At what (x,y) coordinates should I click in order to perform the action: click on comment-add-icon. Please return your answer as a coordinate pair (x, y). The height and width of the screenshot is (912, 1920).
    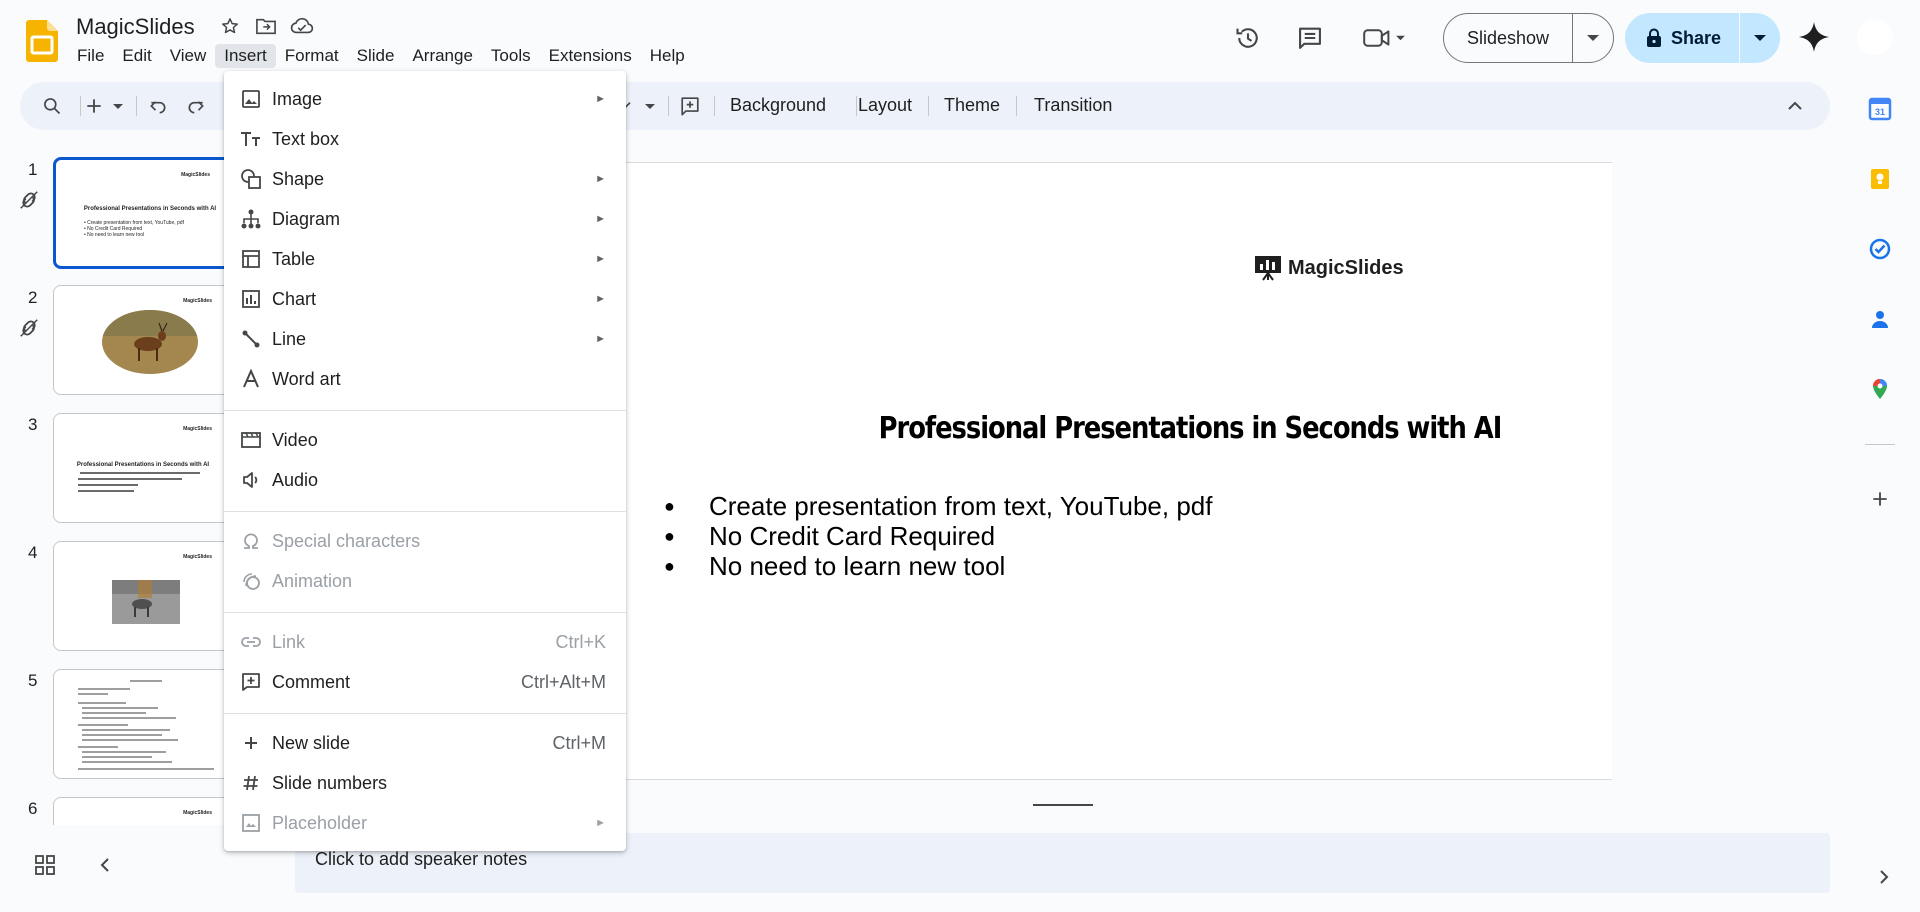
    Looking at the image, I should click on (251, 682).